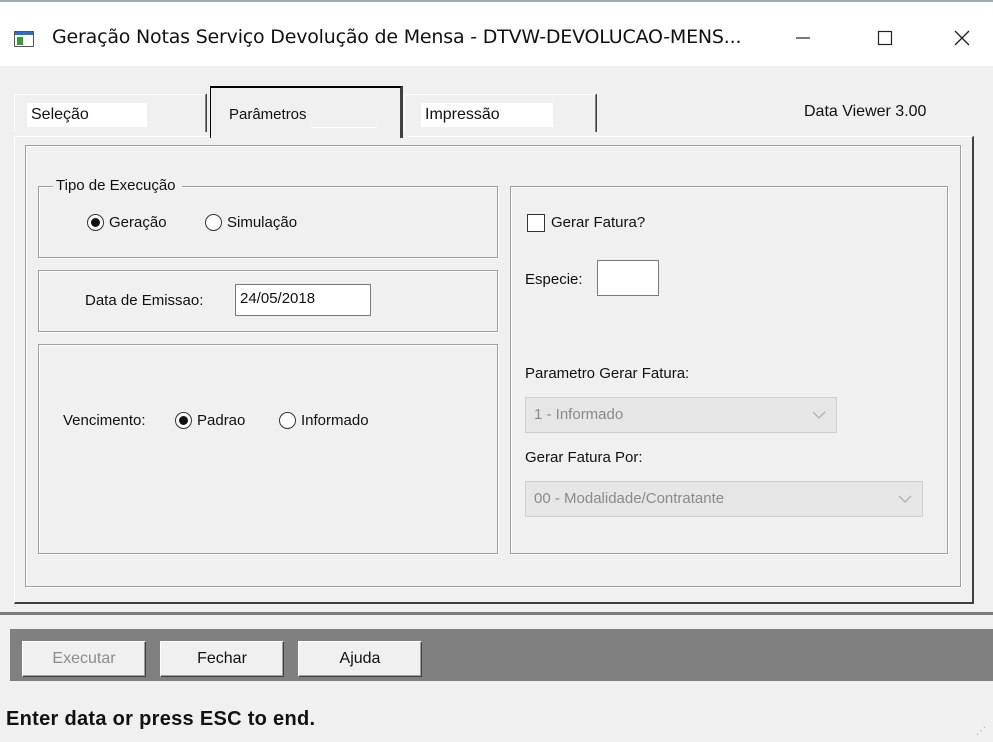 Image resolution: width=993 pixels, height=742 pixels. I want to click on tipo-execucao-title: Tipo de Execução, so click(117, 185).